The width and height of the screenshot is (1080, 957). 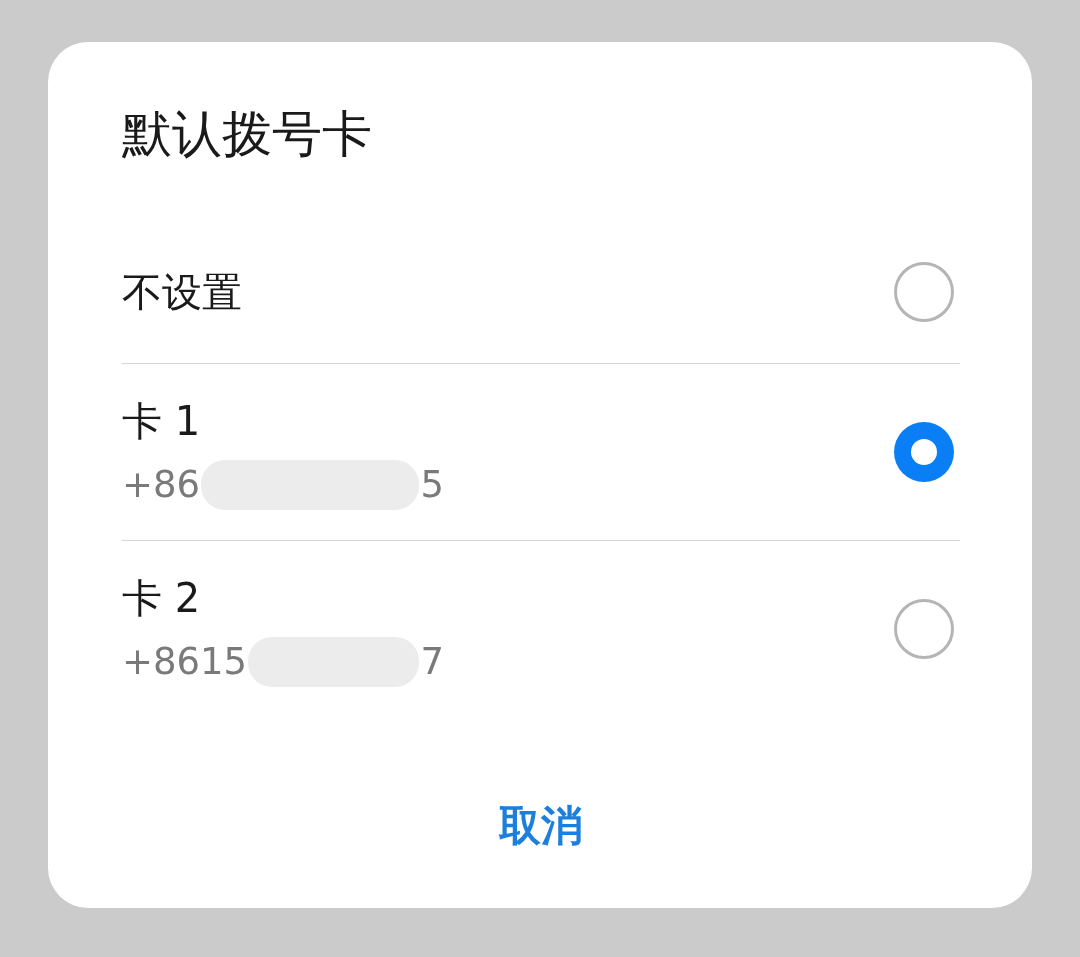 I want to click on phone-number-start: +8615, so click(x=185, y=662).